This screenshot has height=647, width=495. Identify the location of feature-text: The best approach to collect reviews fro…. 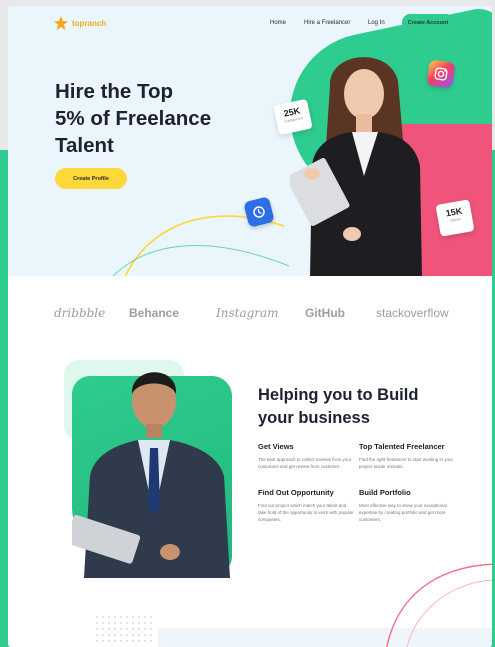
(305, 463).